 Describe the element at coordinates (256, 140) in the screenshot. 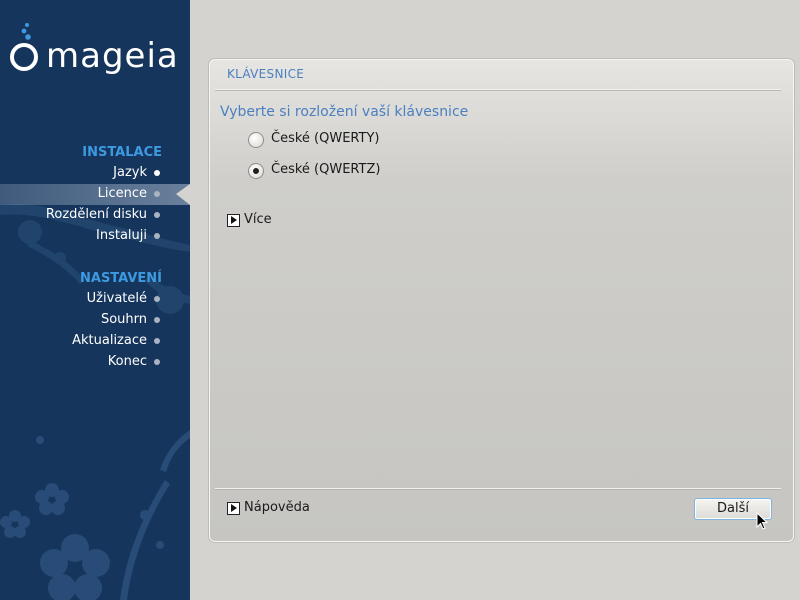

I see `radio-button` at that location.